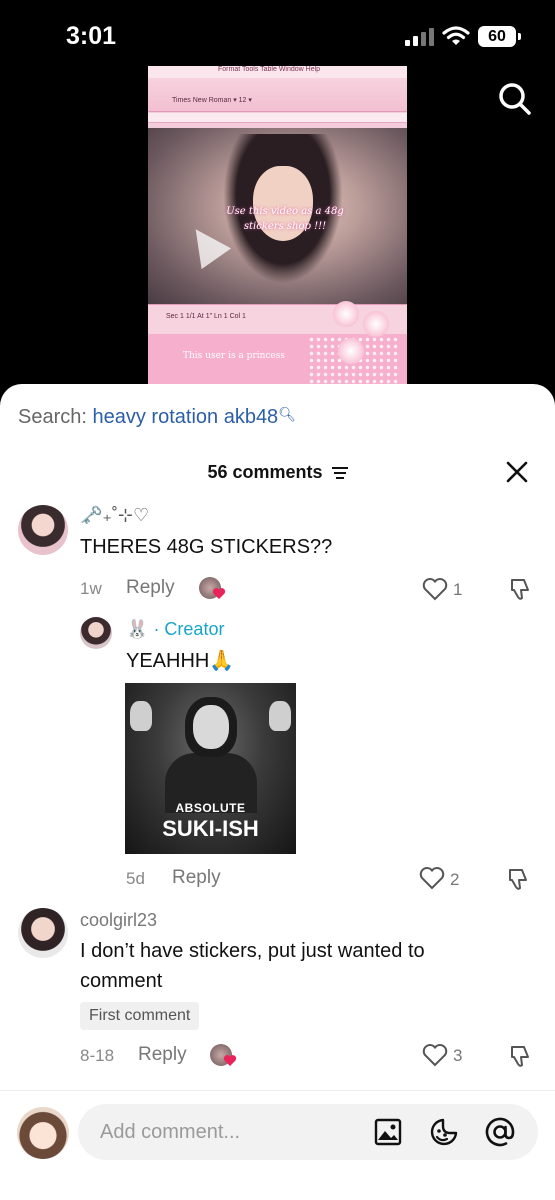  I want to click on comment-username: coolgirl23, so click(118, 920).